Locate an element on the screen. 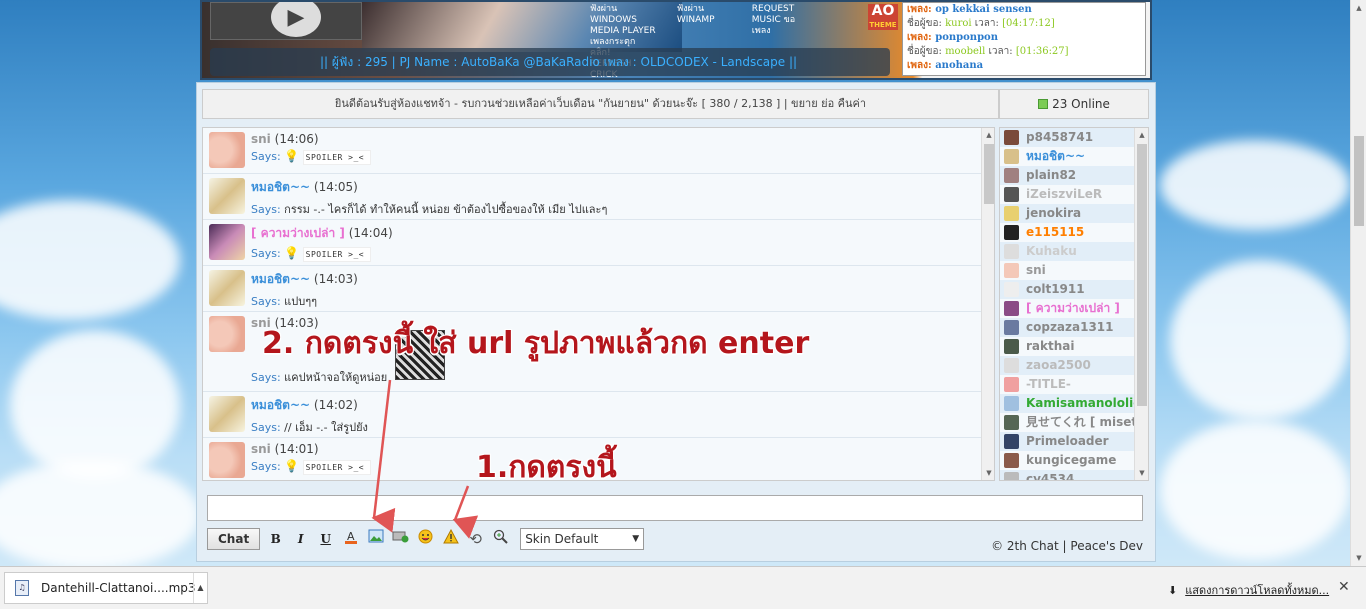  online-user: Kuhaku is located at coordinates (1067, 251).